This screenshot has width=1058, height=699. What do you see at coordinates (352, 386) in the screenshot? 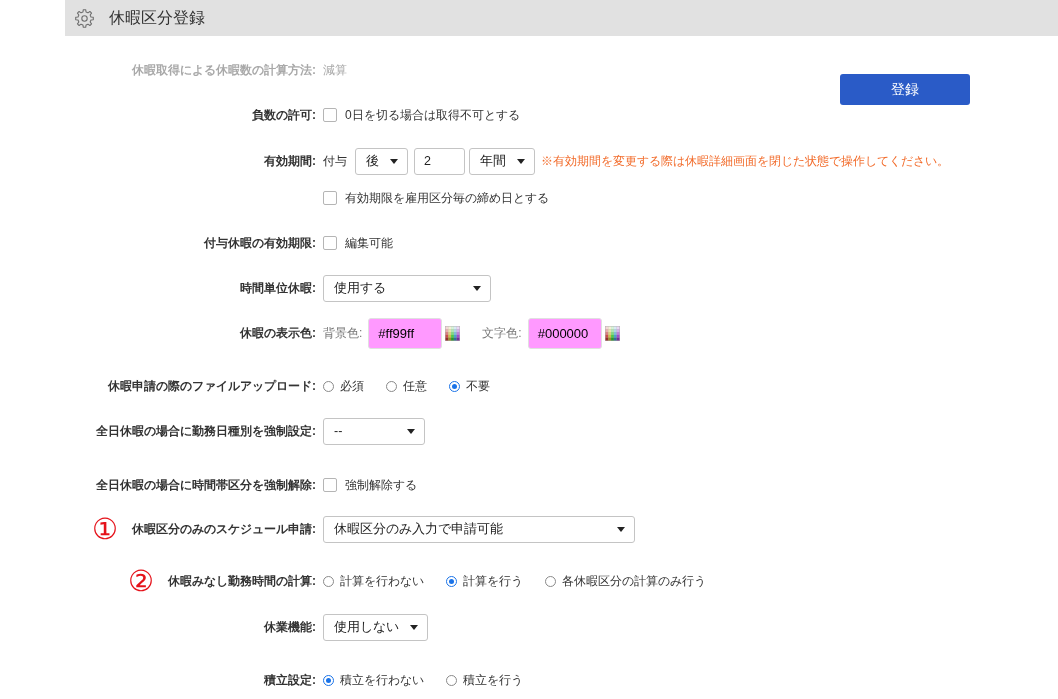
I see `radio-label: 必須` at bounding box center [352, 386].